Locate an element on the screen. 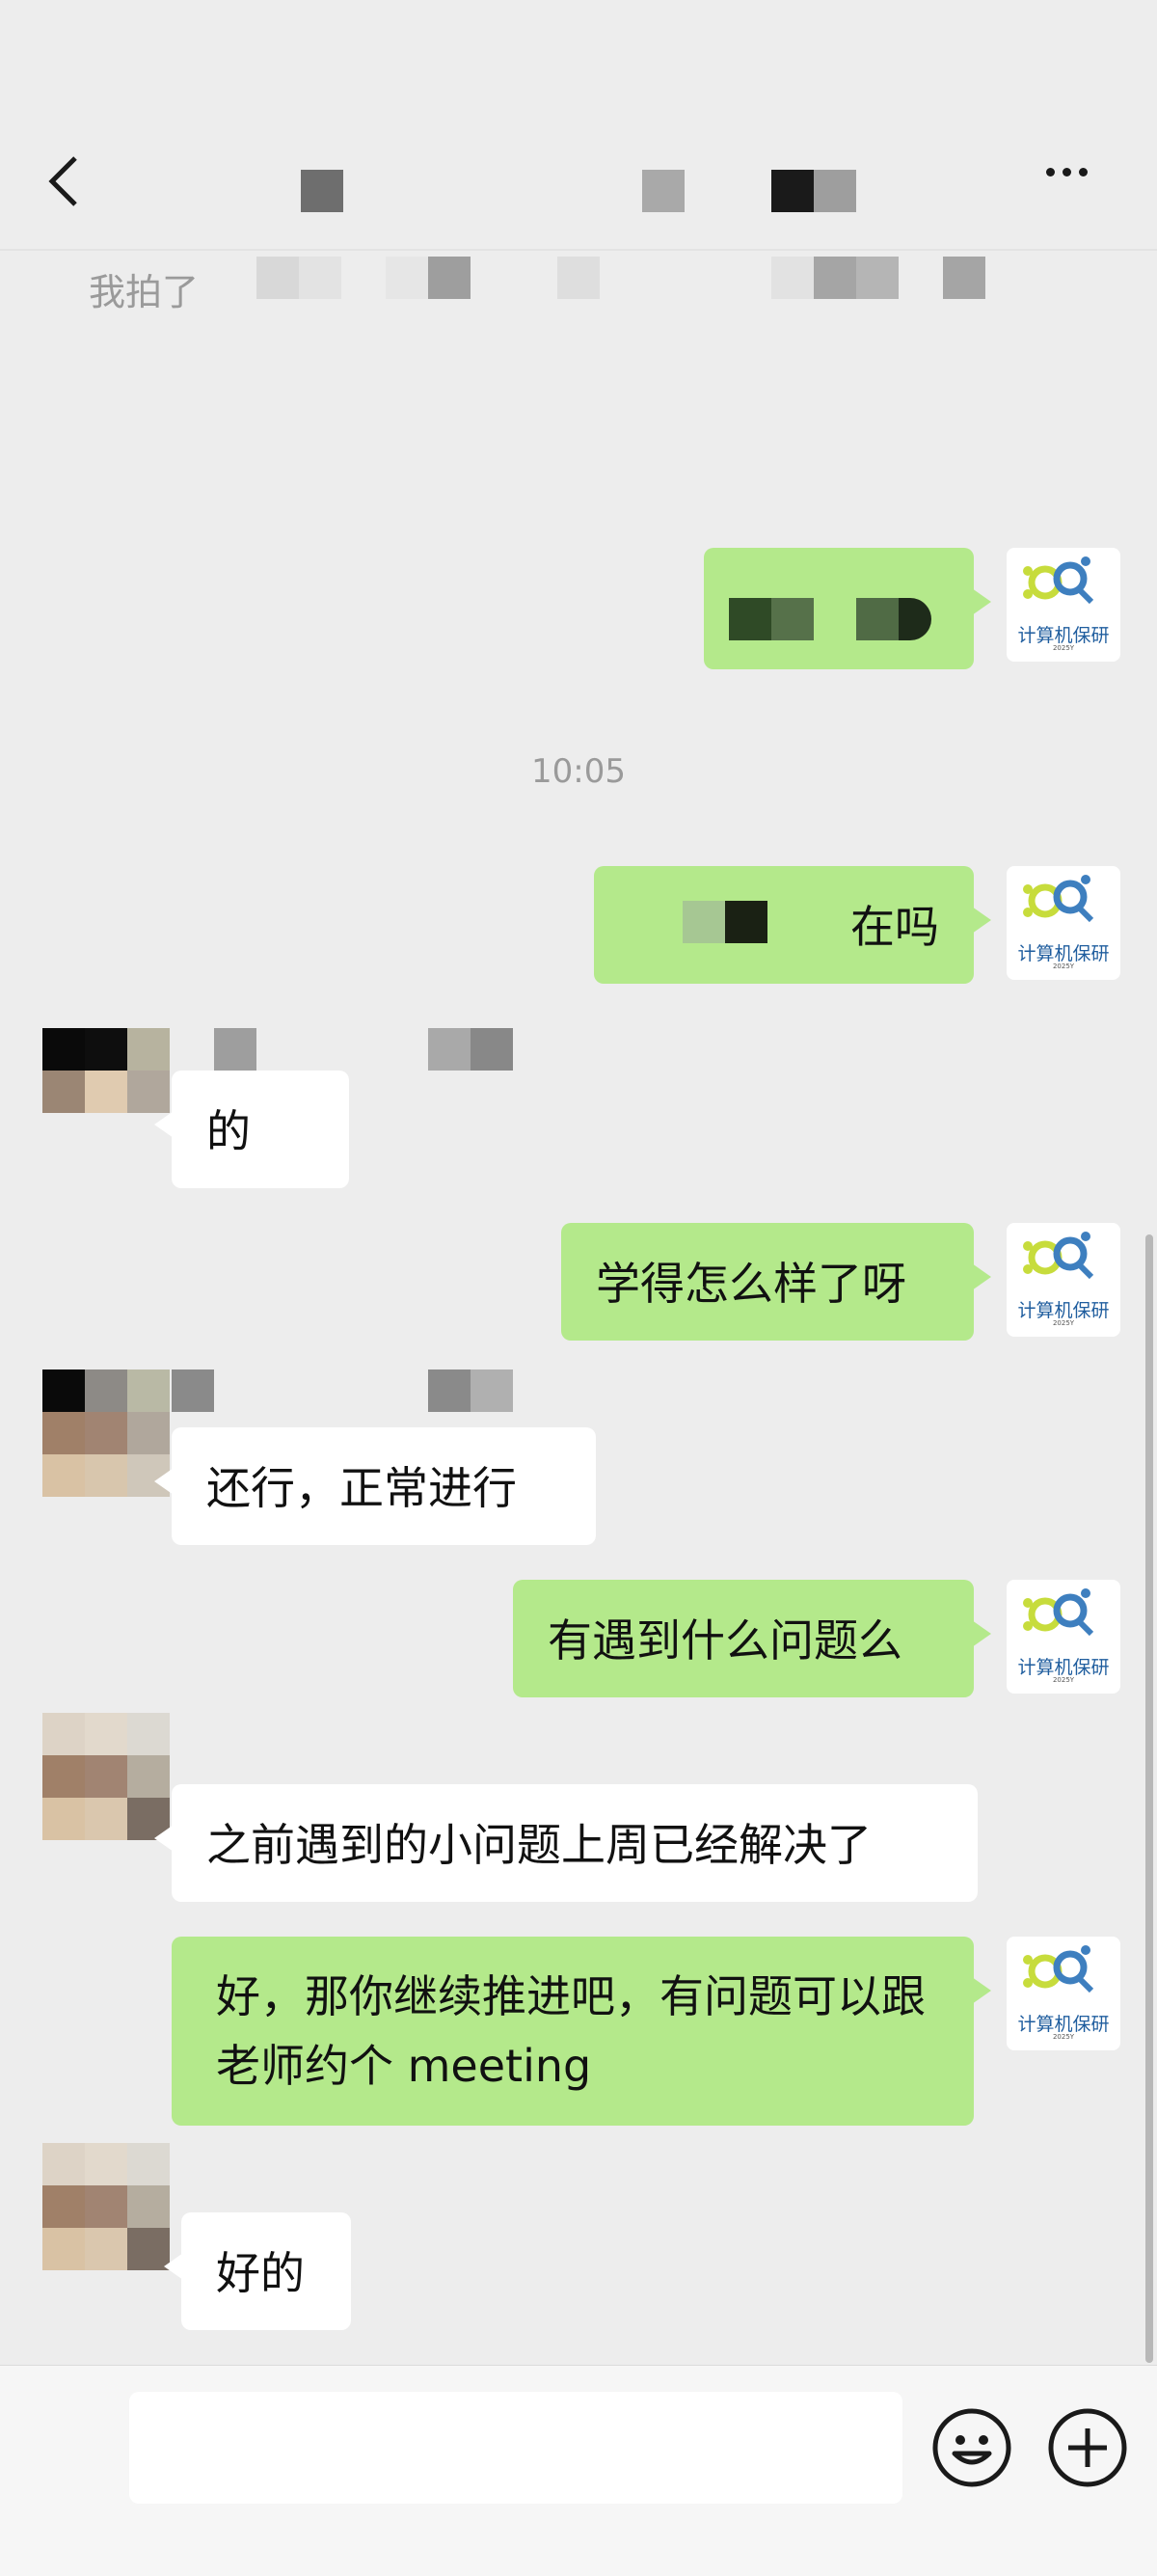 The image size is (1157, 2576). message-text: 的 is located at coordinates (228, 1131).